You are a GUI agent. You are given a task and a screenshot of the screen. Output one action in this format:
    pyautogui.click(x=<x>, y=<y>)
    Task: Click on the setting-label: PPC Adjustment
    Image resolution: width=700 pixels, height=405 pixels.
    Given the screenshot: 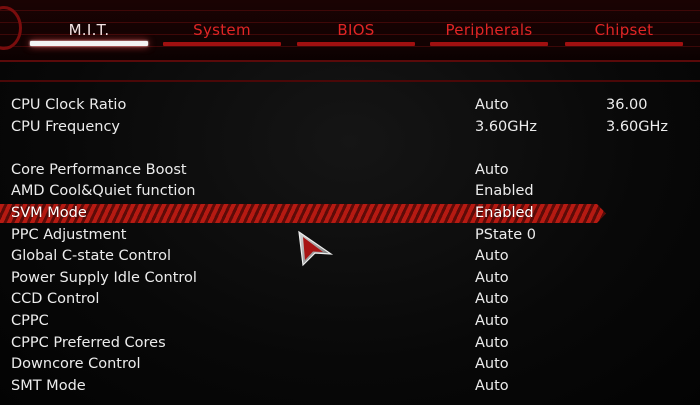 What is the action you would take?
    pyautogui.click(x=69, y=235)
    